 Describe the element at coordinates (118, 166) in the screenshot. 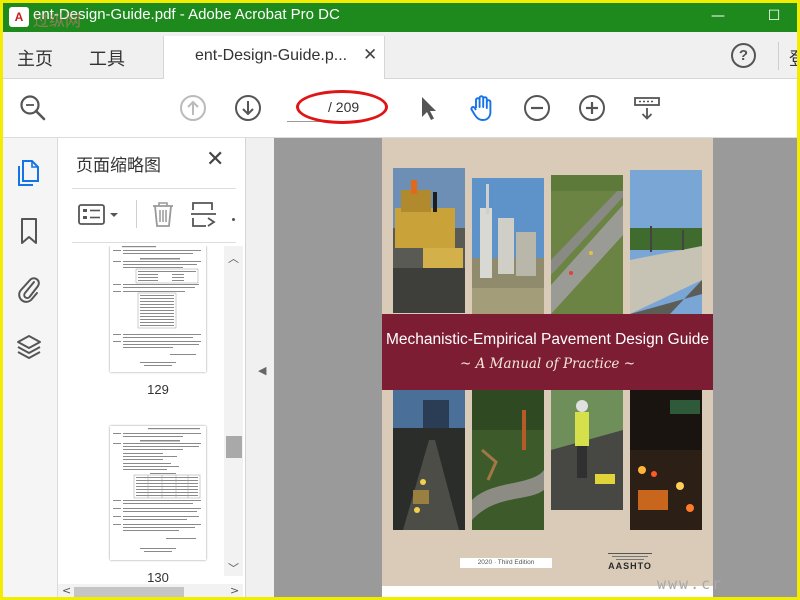

I see `panel-title: 页面缩略图` at that location.